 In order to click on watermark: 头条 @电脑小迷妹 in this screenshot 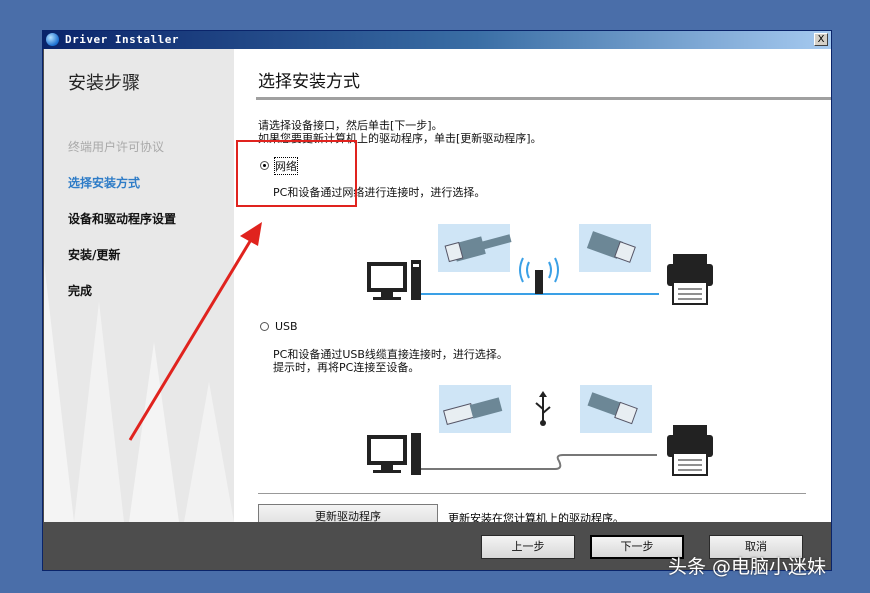, I will do `click(747, 567)`.